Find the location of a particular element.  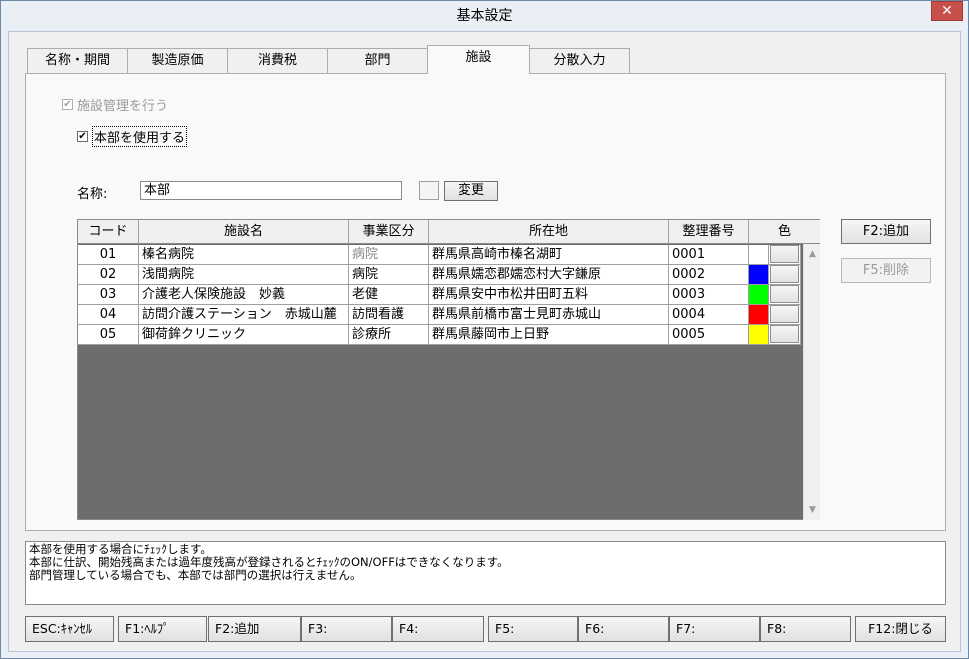

cell-ref-no: 0005 is located at coordinates (709, 335).